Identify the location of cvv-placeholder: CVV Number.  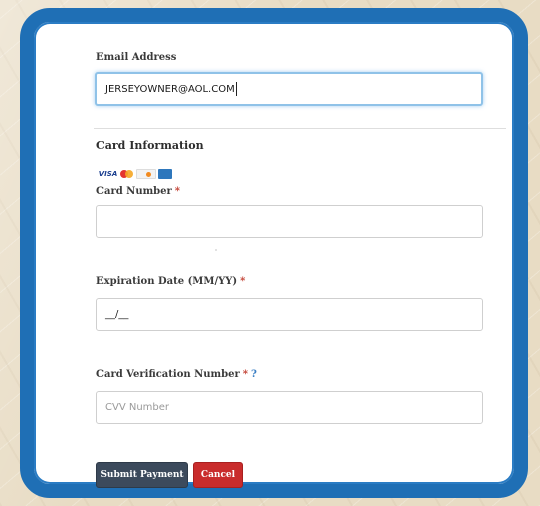
(137, 407).